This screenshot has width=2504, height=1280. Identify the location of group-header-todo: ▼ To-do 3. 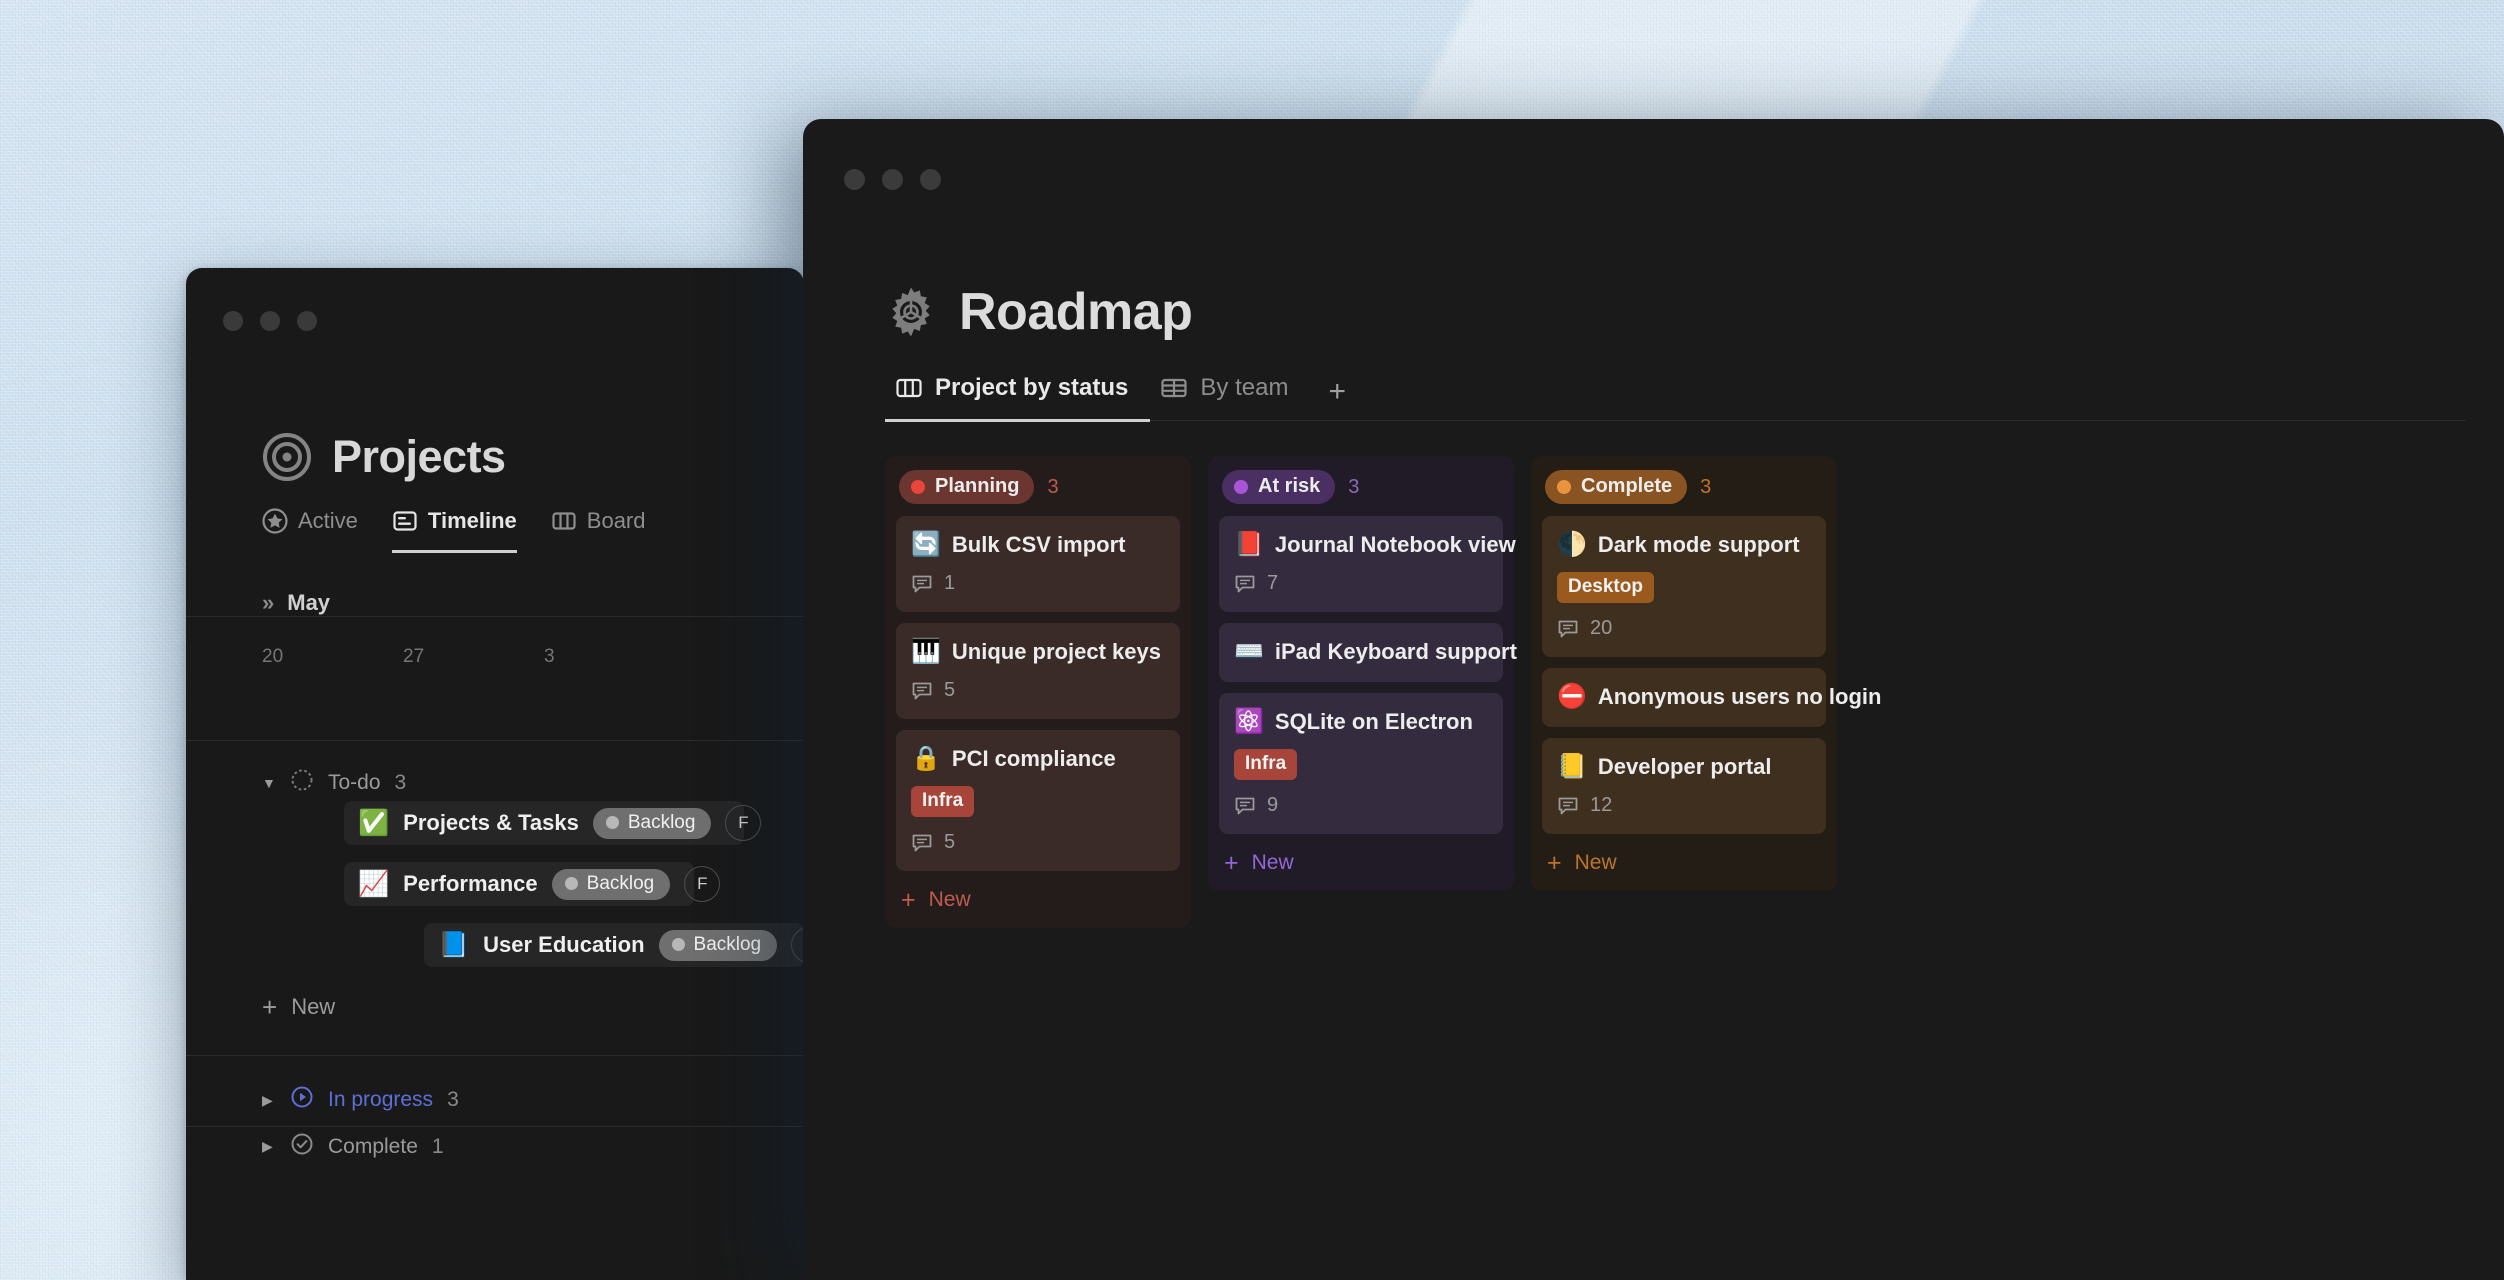
(495, 783).